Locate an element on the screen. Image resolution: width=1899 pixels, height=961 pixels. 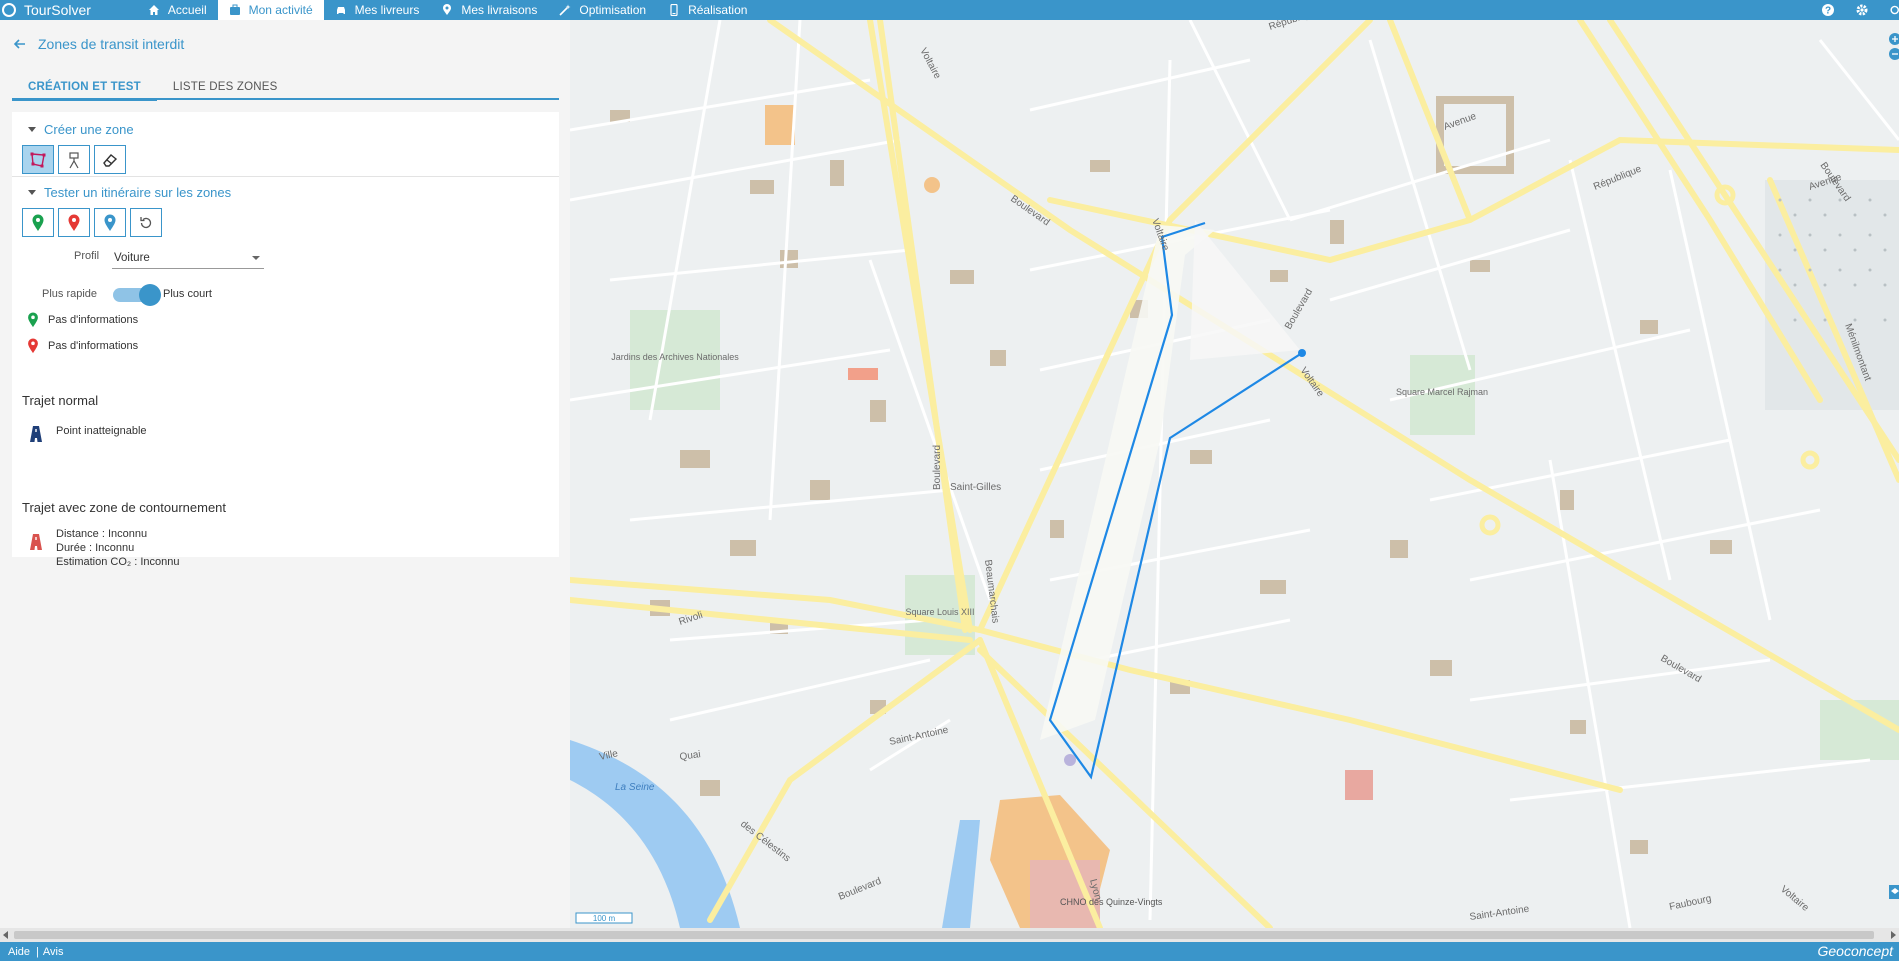
gear-icon is located at coordinates (1862, 10).